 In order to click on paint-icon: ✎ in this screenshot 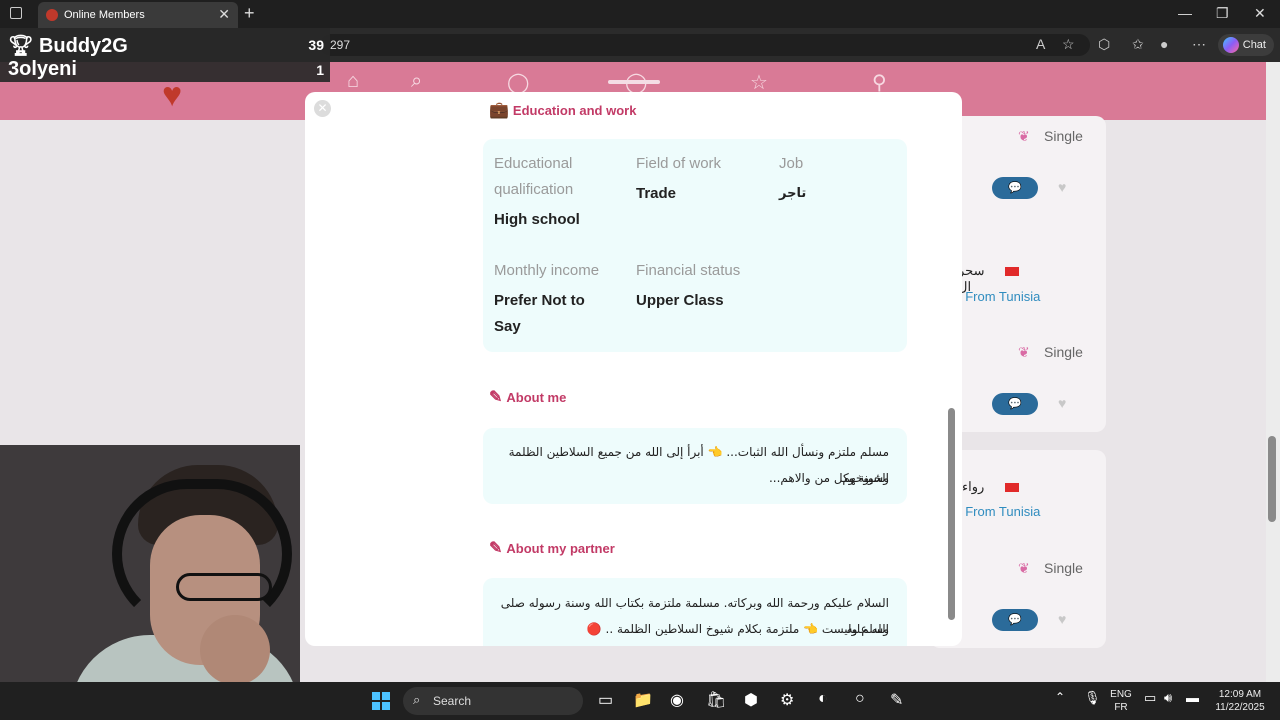, I will do `click(896, 700)`.